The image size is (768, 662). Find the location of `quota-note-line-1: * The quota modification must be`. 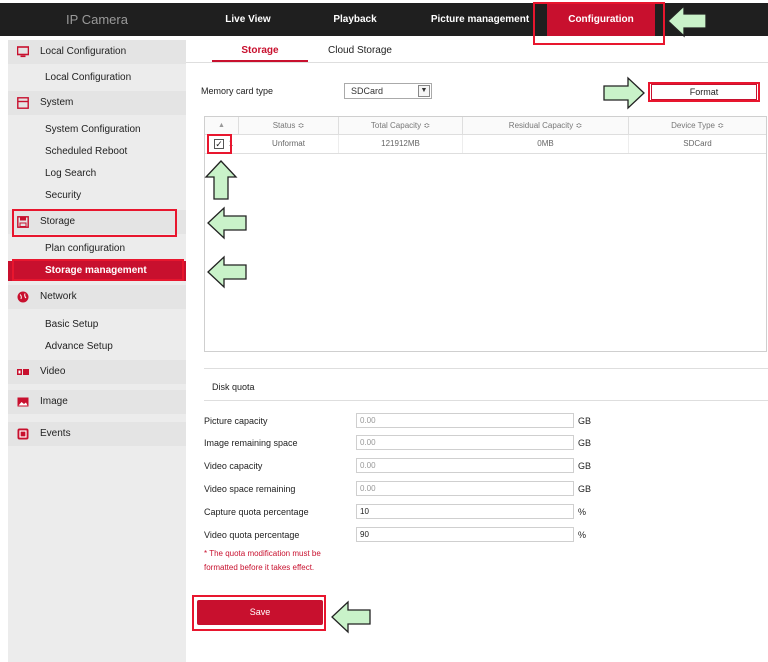

quota-note-line-1: * The quota modification must be is located at coordinates (262, 553).